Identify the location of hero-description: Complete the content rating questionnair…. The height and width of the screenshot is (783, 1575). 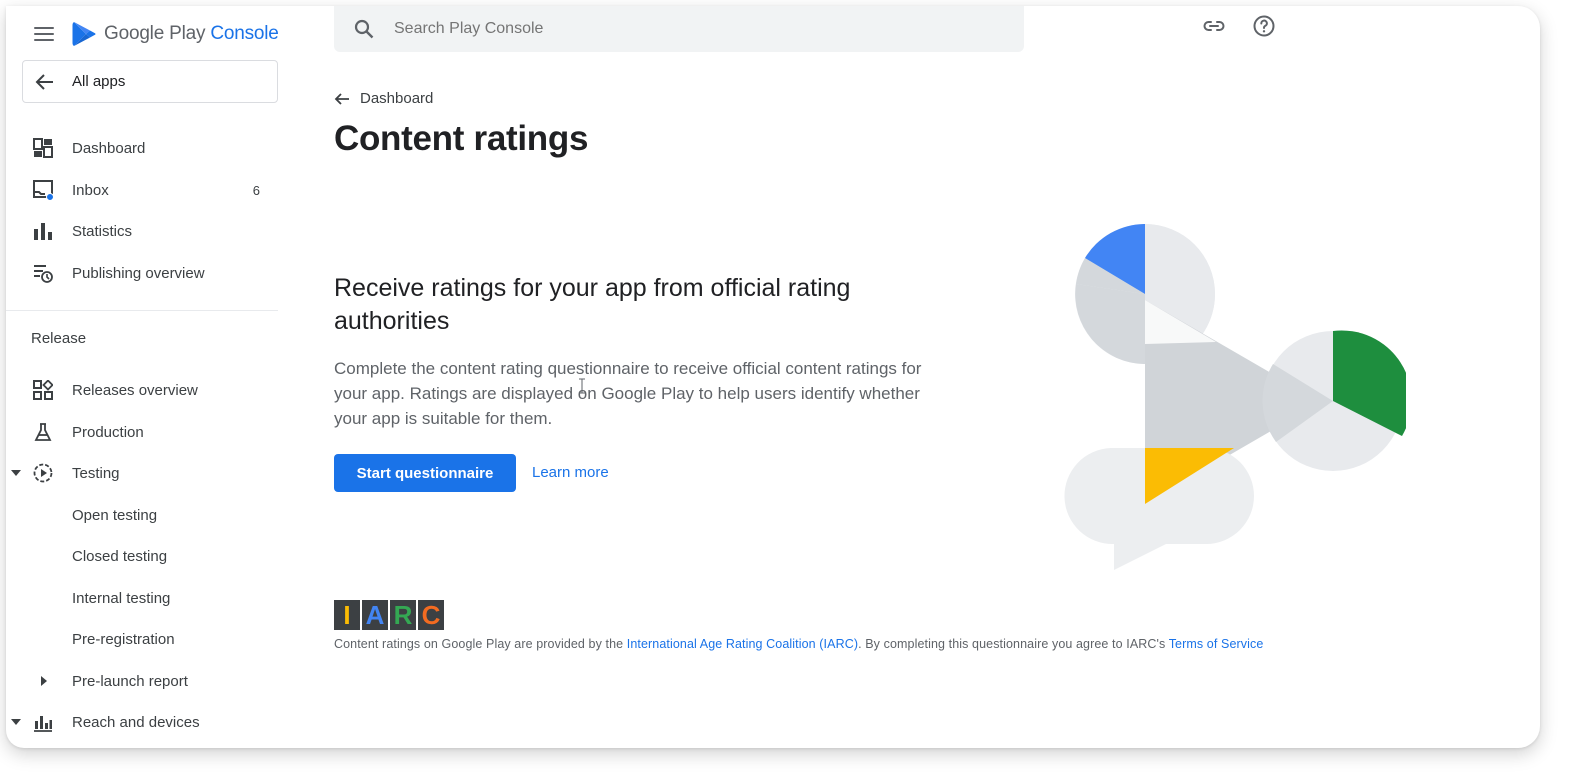
(628, 393).